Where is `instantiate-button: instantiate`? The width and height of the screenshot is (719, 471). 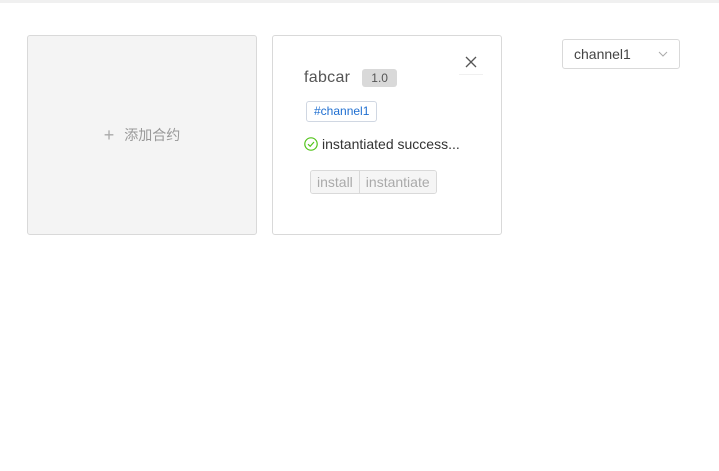
instantiate-button: instantiate is located at coordinates (397, 182).